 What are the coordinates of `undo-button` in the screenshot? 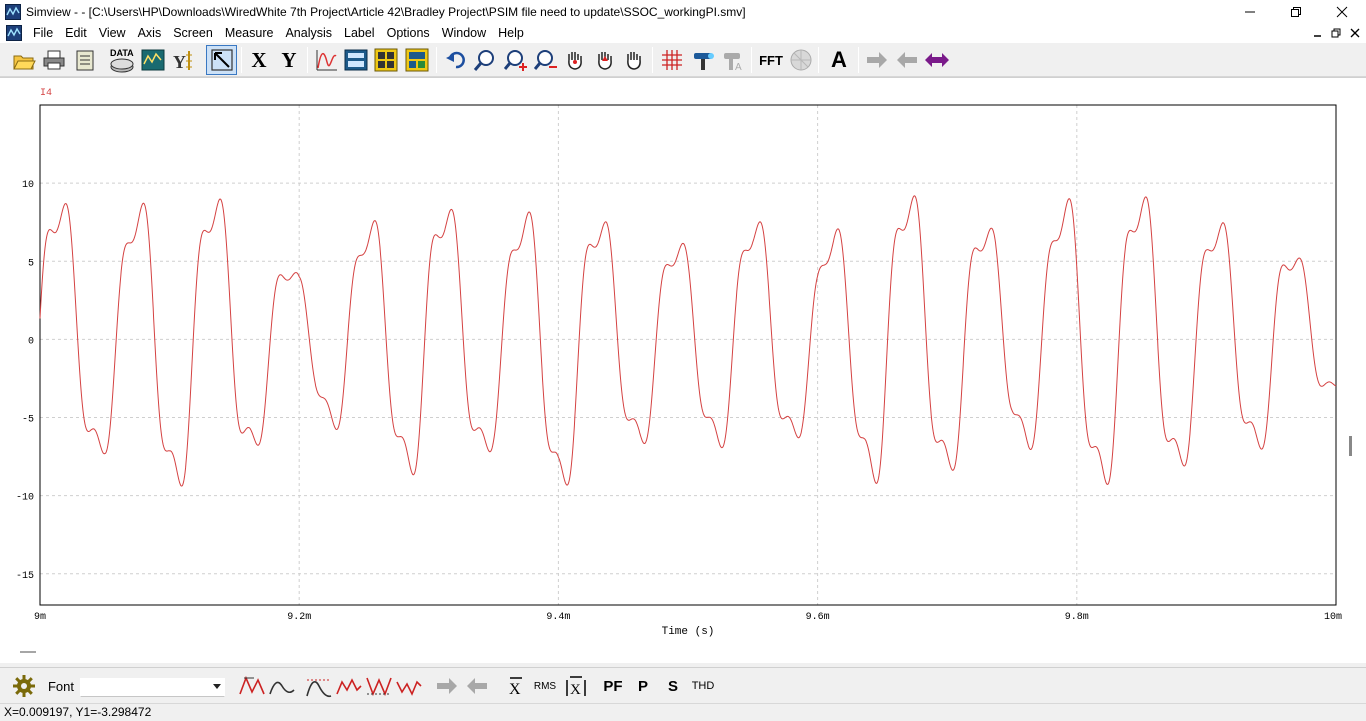 It's located at (456, 60).